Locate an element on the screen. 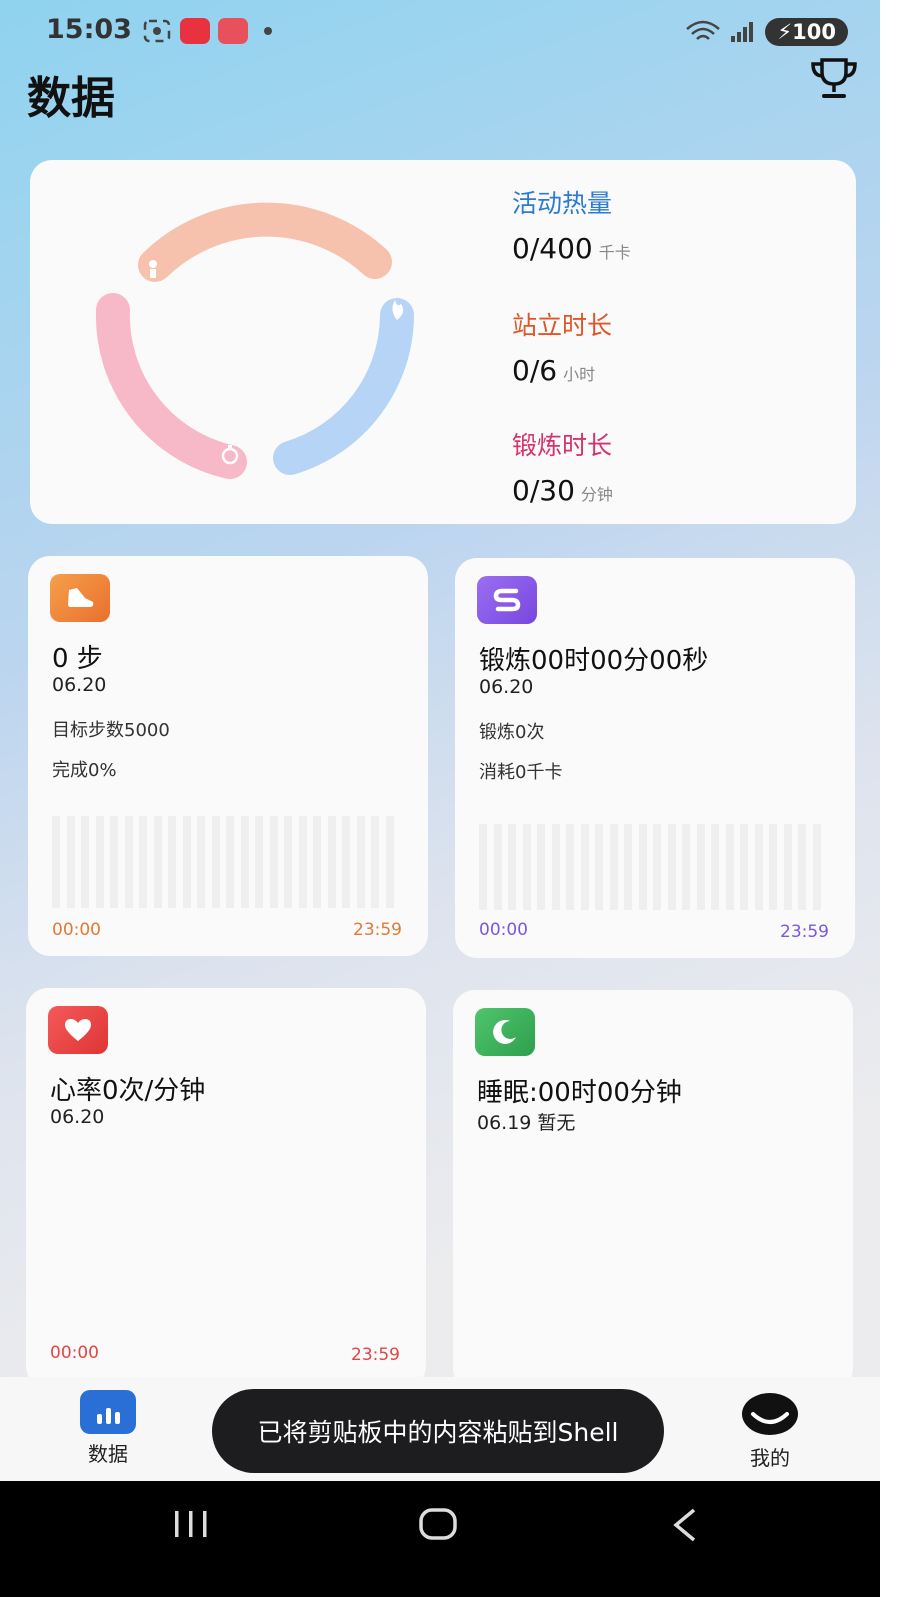 The height and width of the screenshot is (1597, 898). status-right: ⚡100 is located at coordinates (766, 32).